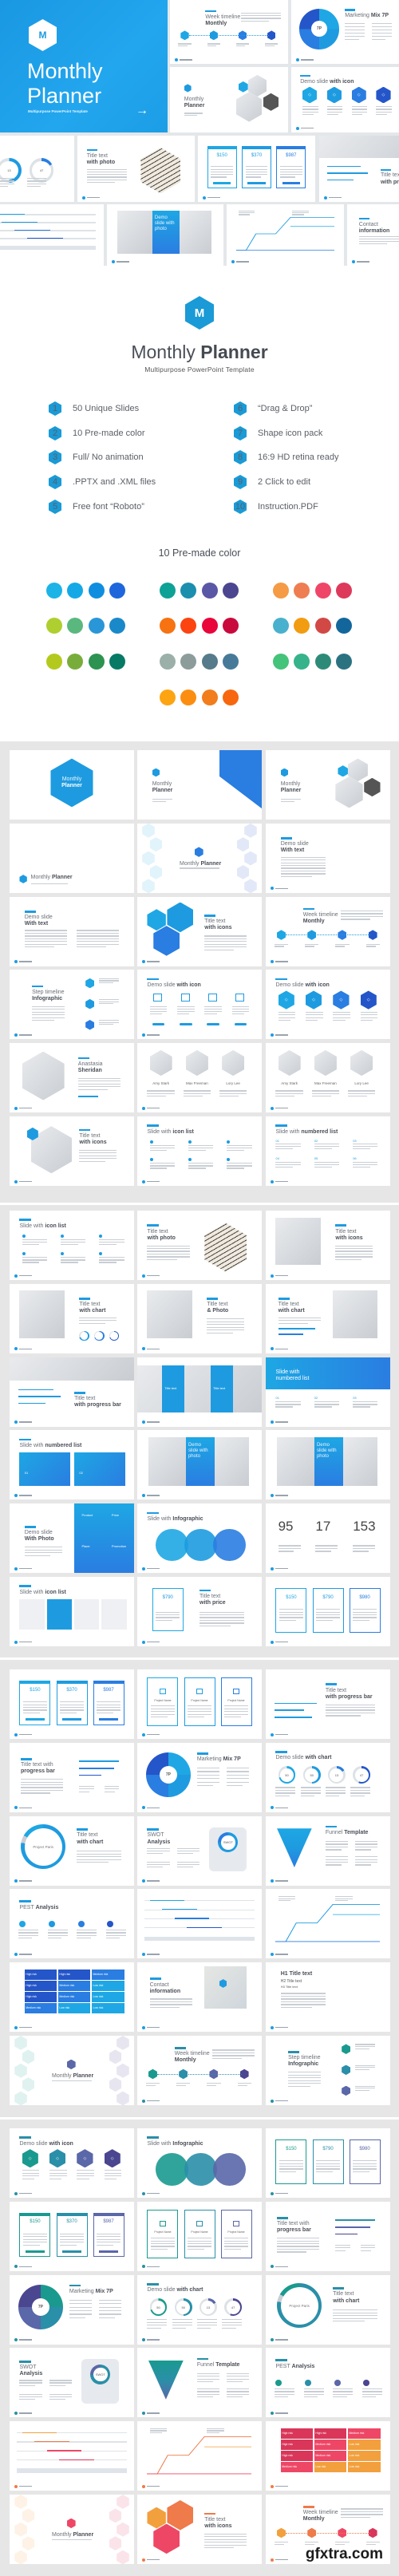 The height and width of the screenshot is (2576, 399). I want to click on hex-shape, so click(29, 2543).